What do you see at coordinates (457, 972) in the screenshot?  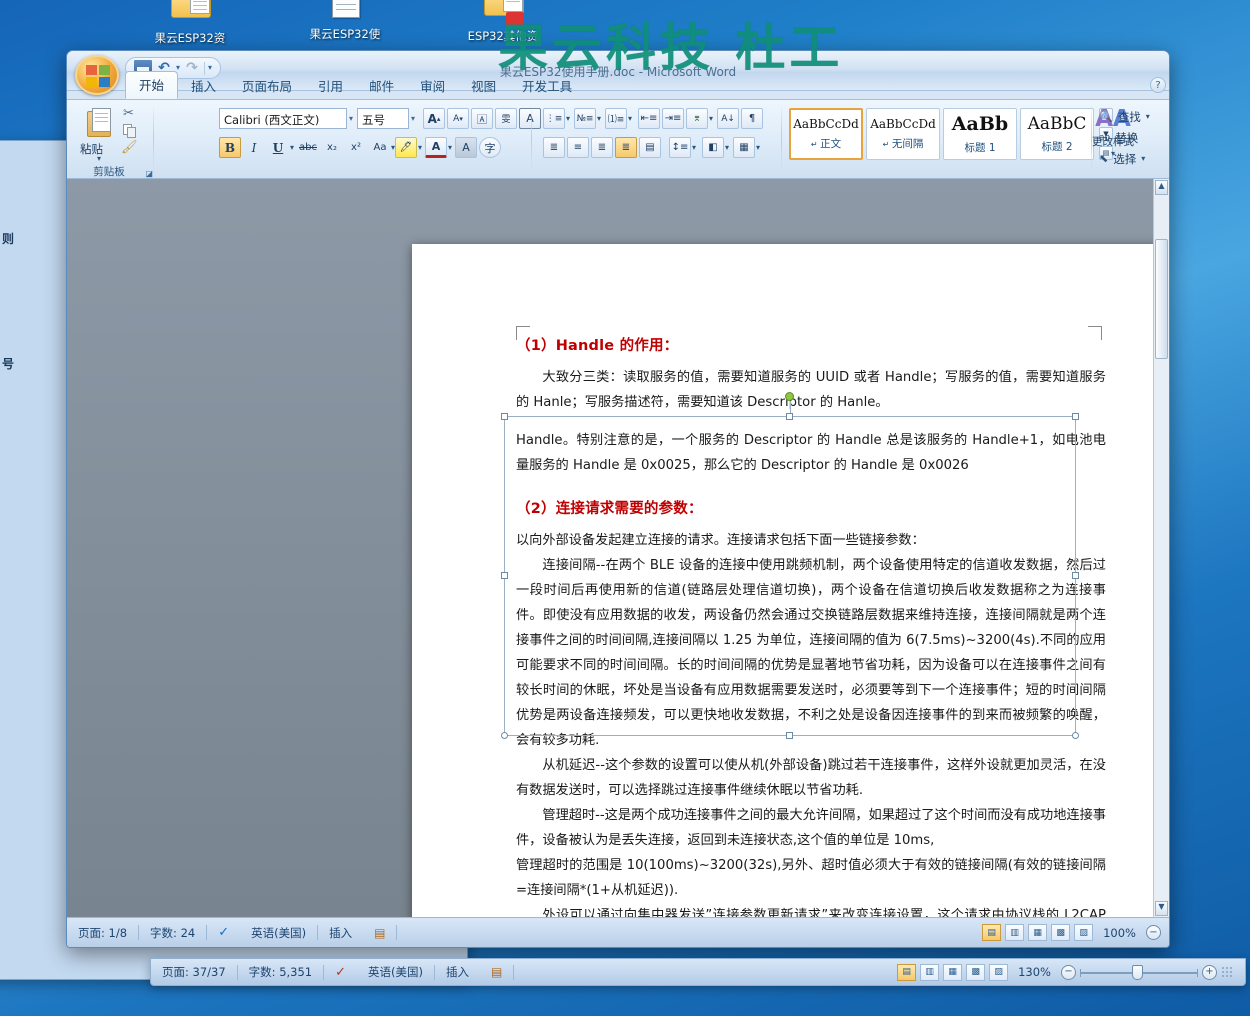 I see `outer-status-insert-mode: 插入` at bounding box center [457, 972].